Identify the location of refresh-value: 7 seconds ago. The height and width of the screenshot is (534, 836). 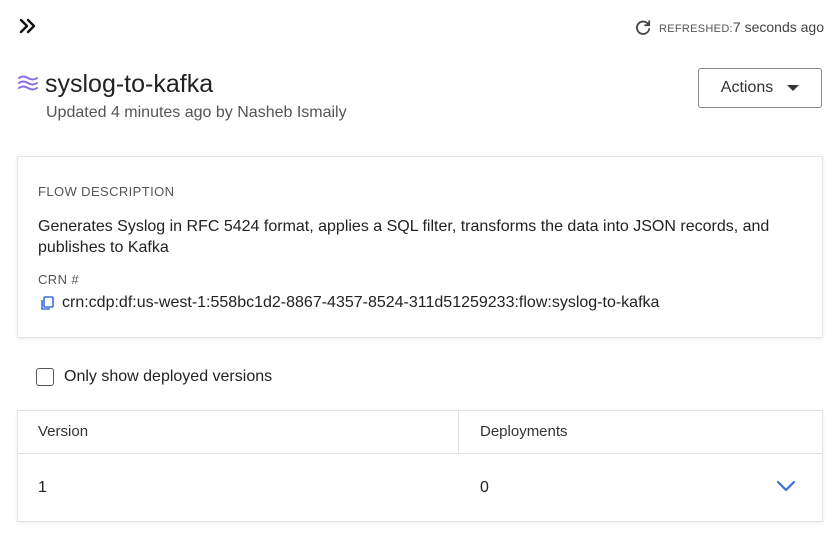
(778, 27).